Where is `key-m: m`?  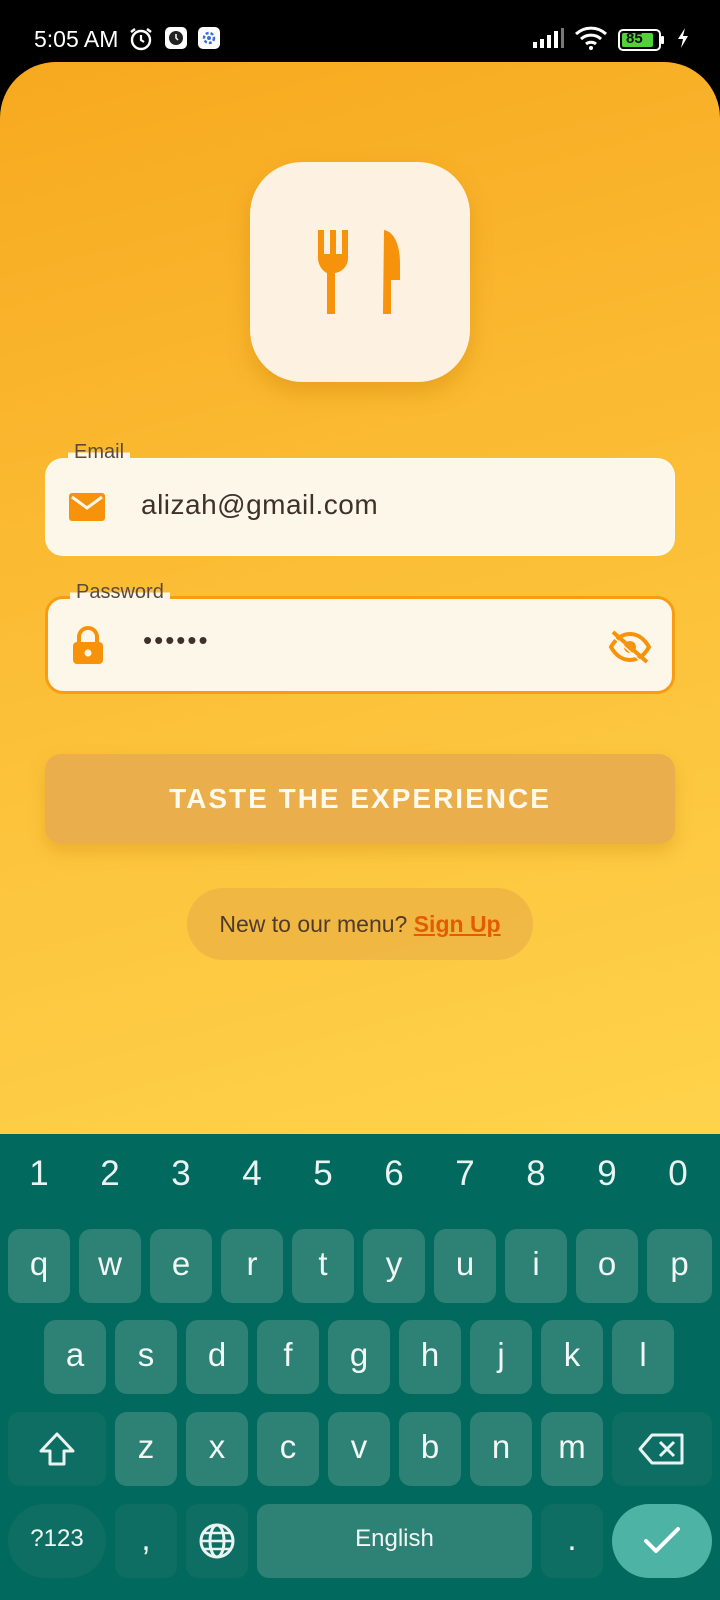
key-m: m is located at coordinates (572, 1449).